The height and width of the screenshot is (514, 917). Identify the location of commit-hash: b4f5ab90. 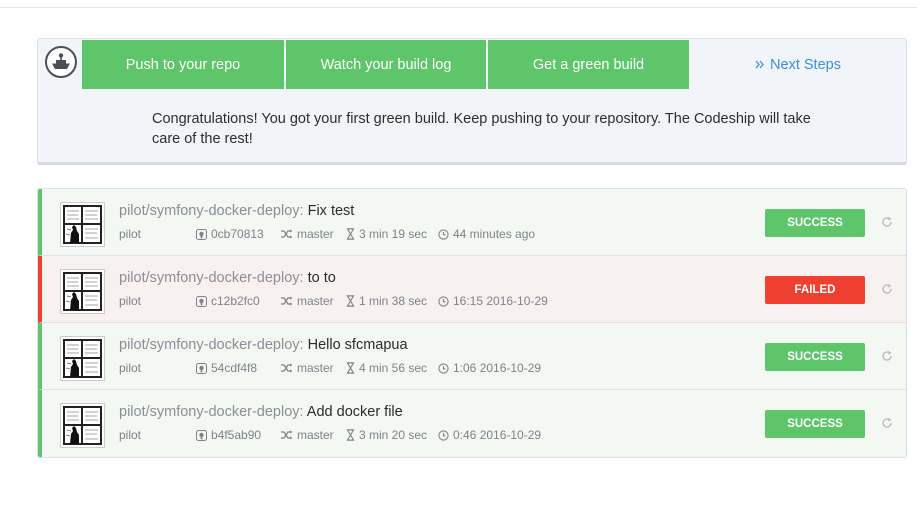
(236, 435).